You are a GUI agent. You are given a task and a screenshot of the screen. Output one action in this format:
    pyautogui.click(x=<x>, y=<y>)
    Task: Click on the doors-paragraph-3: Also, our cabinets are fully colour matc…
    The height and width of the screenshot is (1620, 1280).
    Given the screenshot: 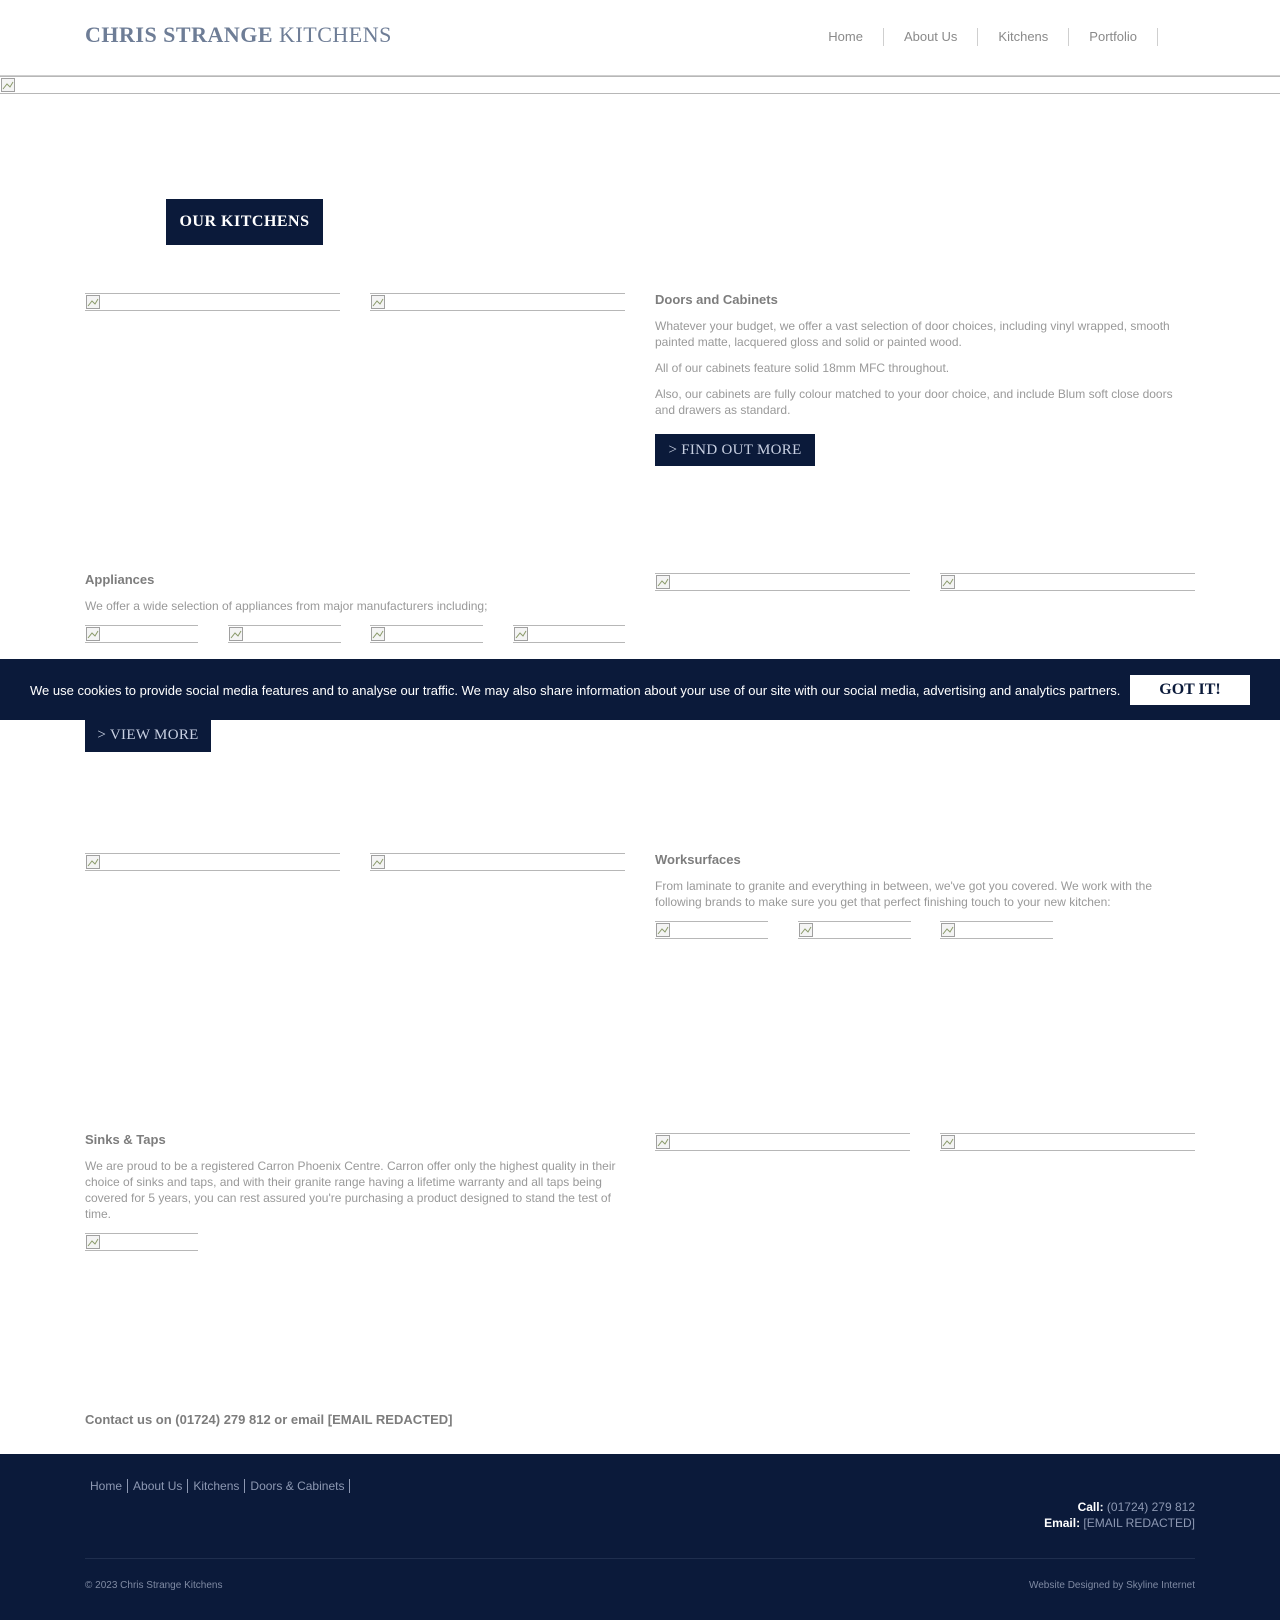 What is the action you would take?
    pyautogui.click(x=914, y=402)
    